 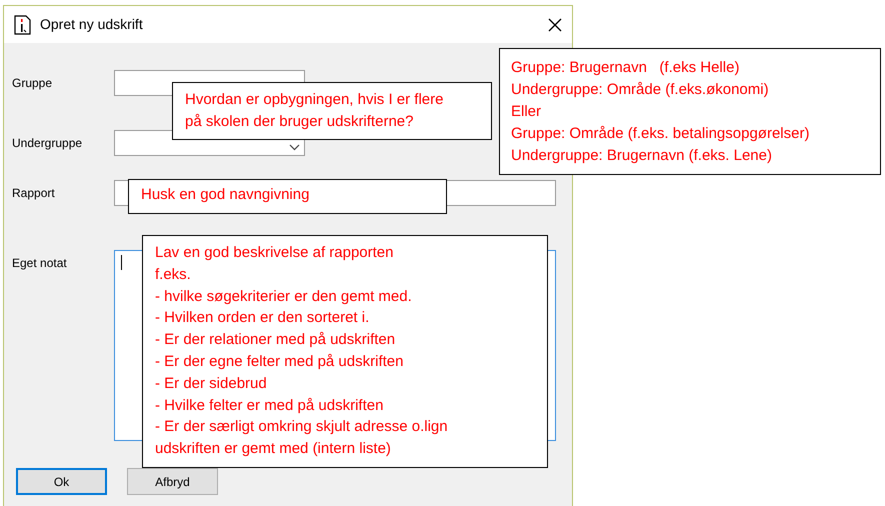 What do you see at coordinates (273, 449) in the screenshot?
I see `note-text: udskriften er gemt med (intern liste)` at bounding box center [273, 449].